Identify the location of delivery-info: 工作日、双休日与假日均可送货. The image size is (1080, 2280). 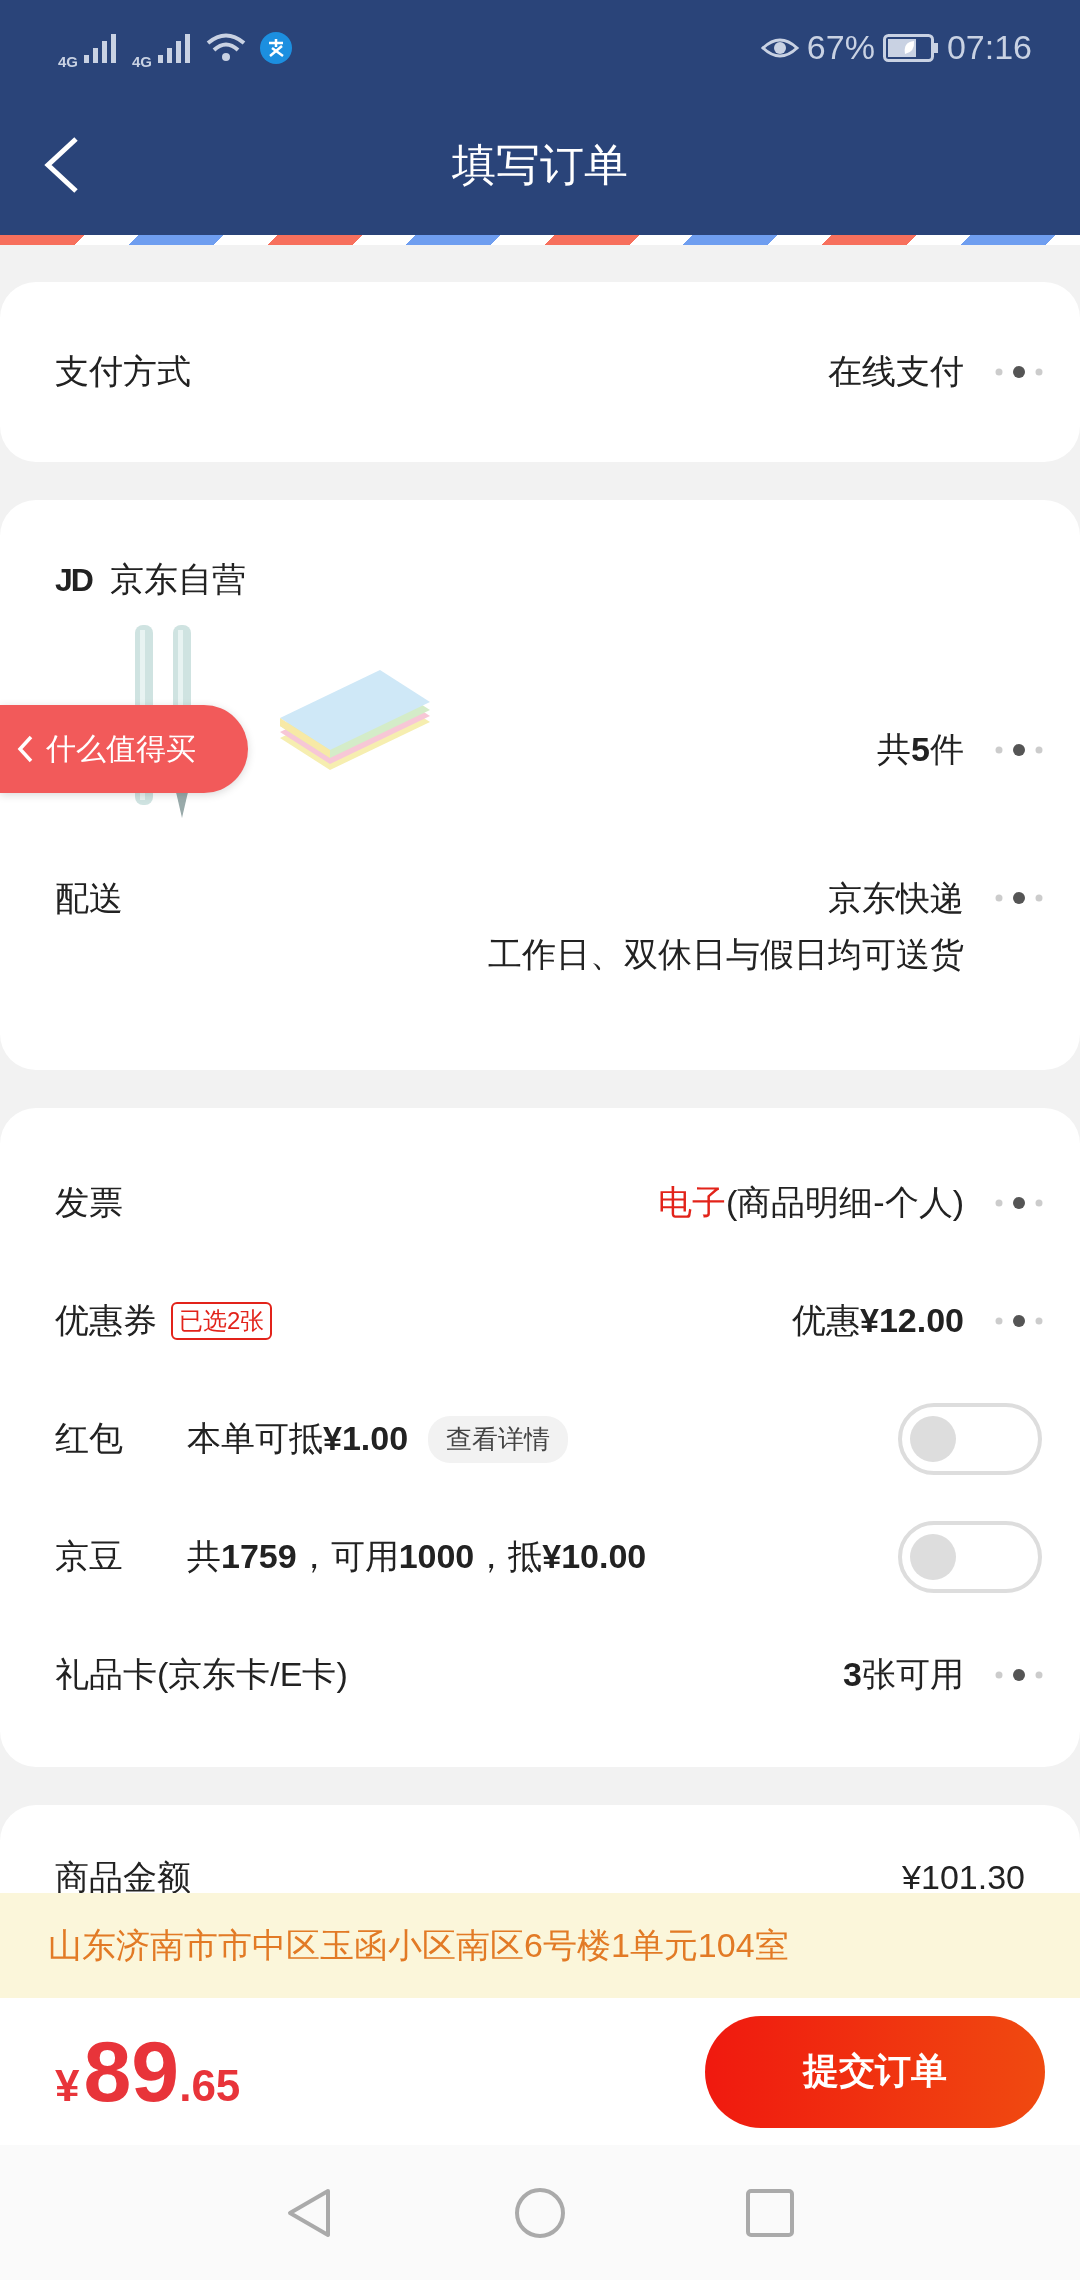
(726, 954).